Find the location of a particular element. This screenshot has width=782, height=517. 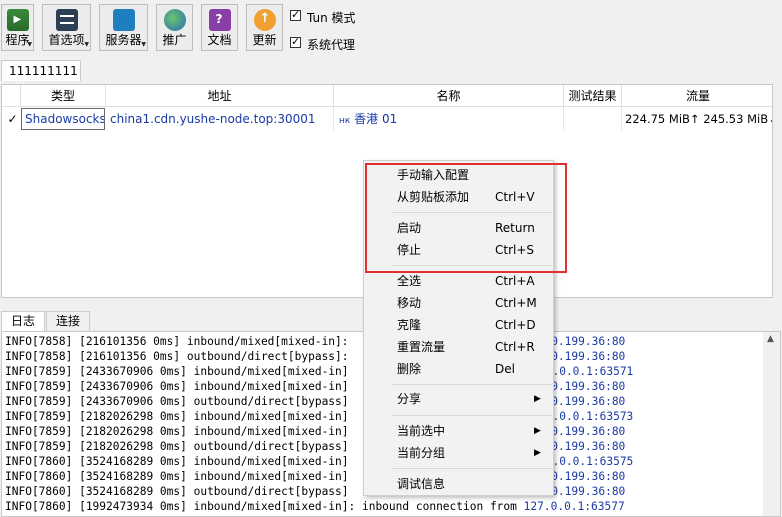

menu-item-label: 克隆 is located at coordinates (409, 325).